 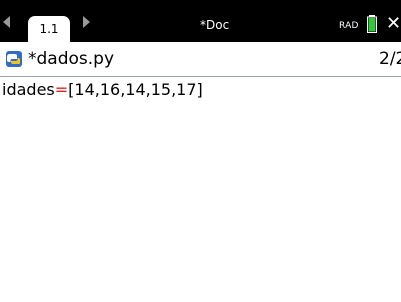 I want to click on file-name: *dados.py, so click(x=71, y=59).